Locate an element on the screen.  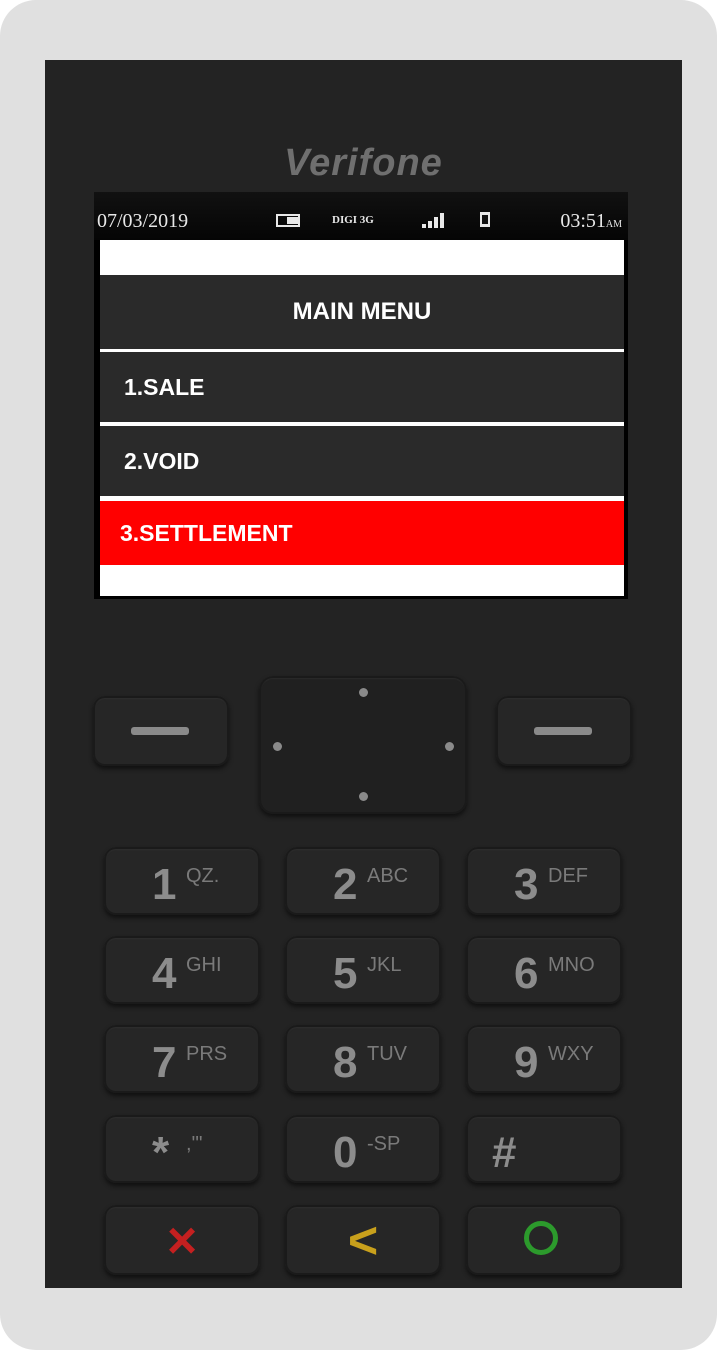
key-digit: 6 is located at coordinates (526, 973).